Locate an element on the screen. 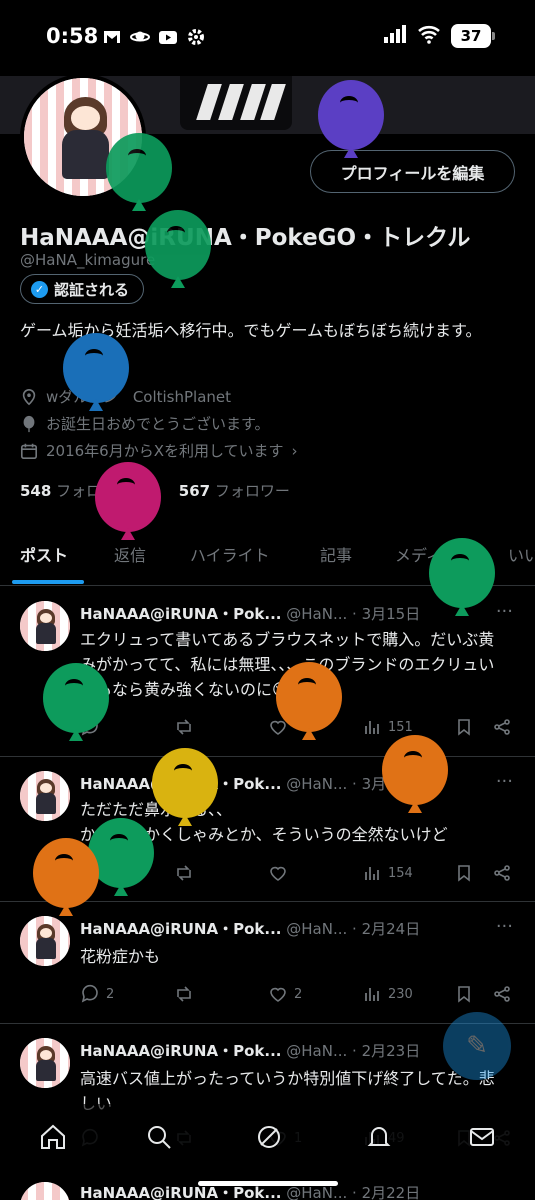 This screenshot has height=1200, width=535. settings-icon is located at coordinates (196, 37).